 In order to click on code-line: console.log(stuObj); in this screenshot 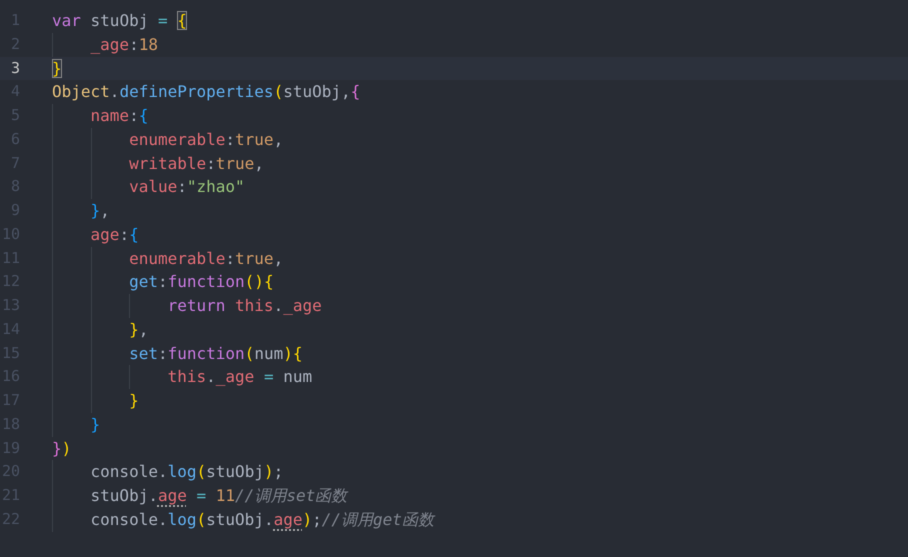, I will do `click(168, 472)`.